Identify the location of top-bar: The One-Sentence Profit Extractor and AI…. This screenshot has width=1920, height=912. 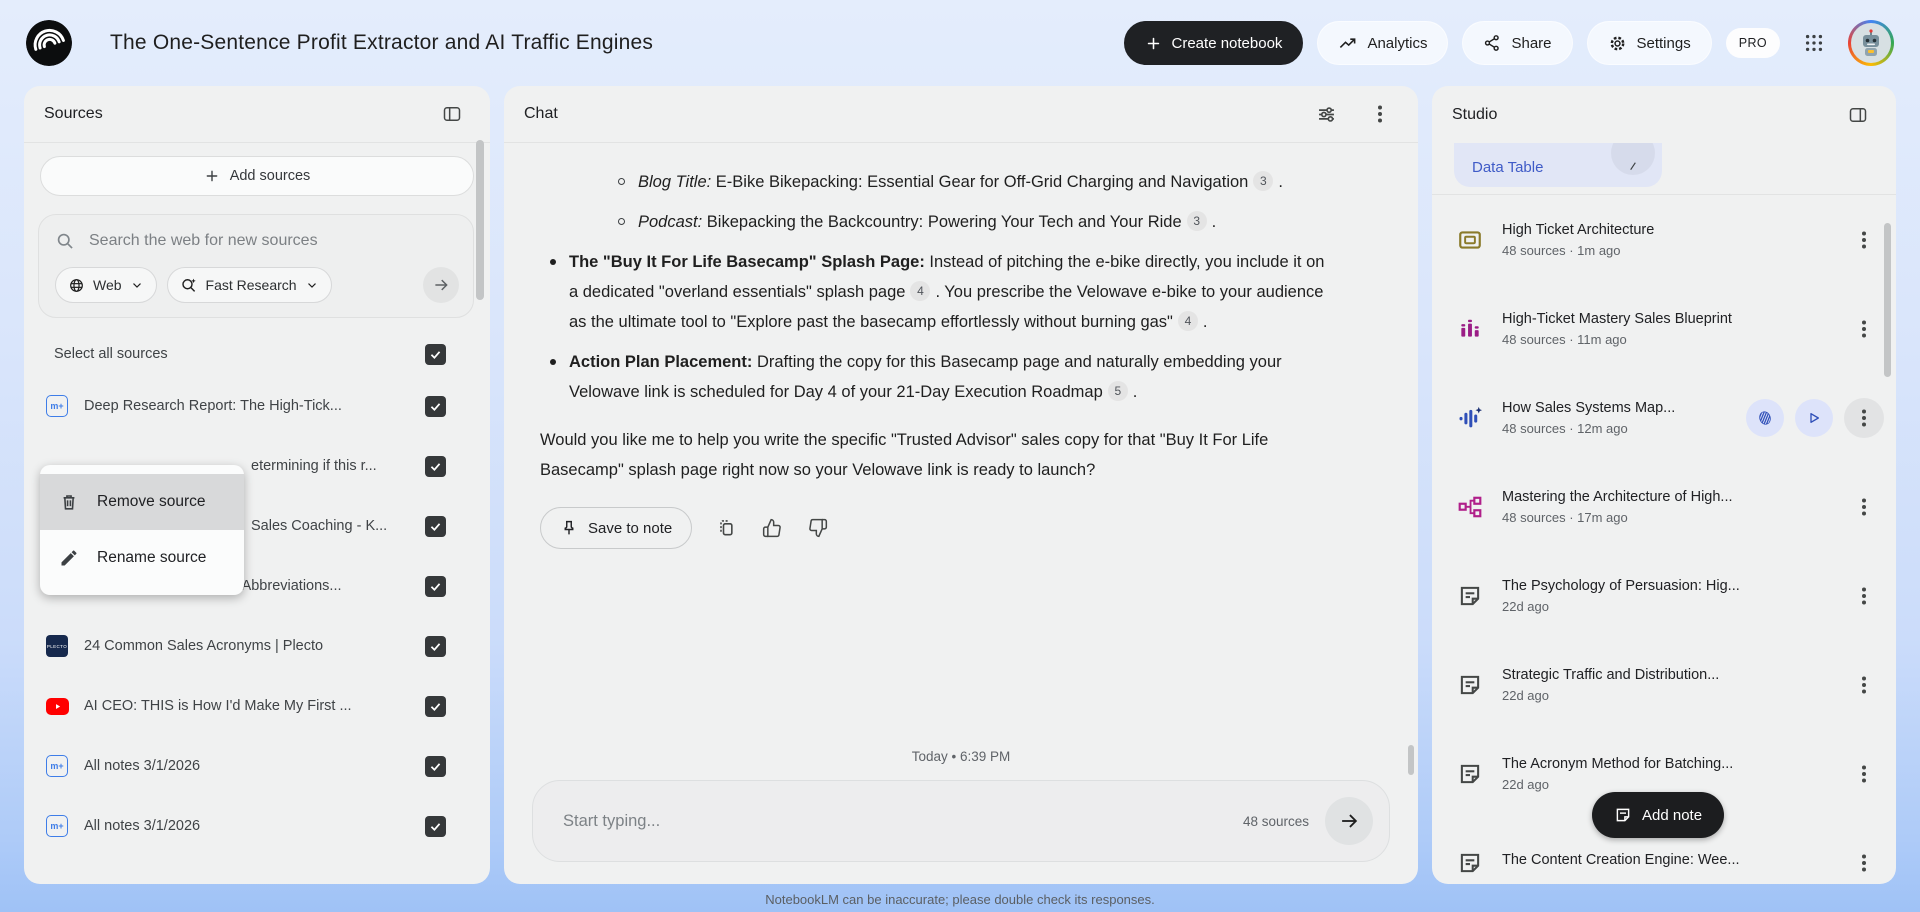
(960, 43).